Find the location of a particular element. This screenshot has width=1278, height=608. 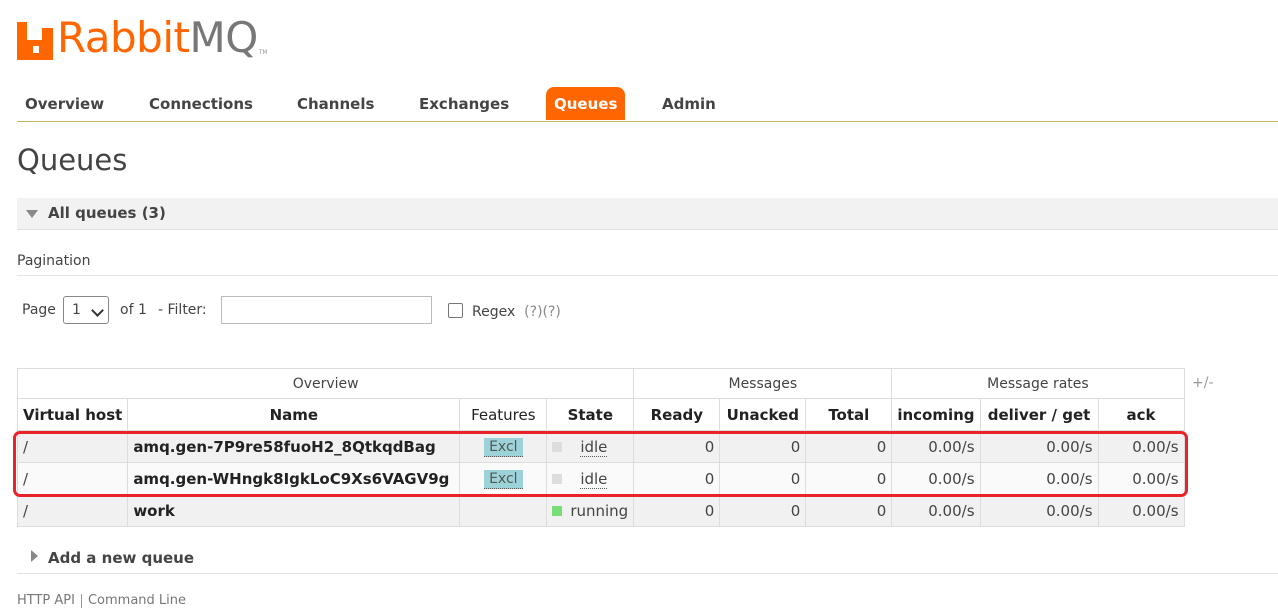

state-text: running is located at coordinates (599, 510).